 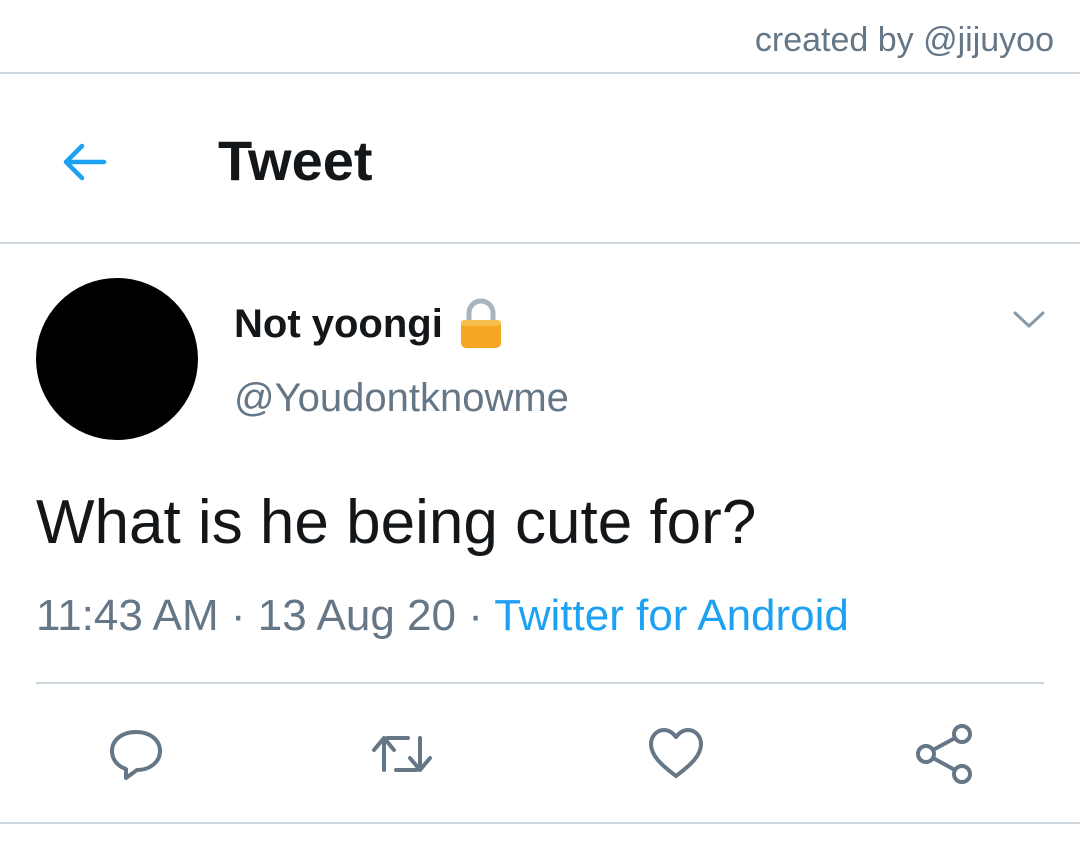 What do you see at coordinates (480, 323) in the screenshot?
I see `lock-icon` at bounding box center [480, 323].